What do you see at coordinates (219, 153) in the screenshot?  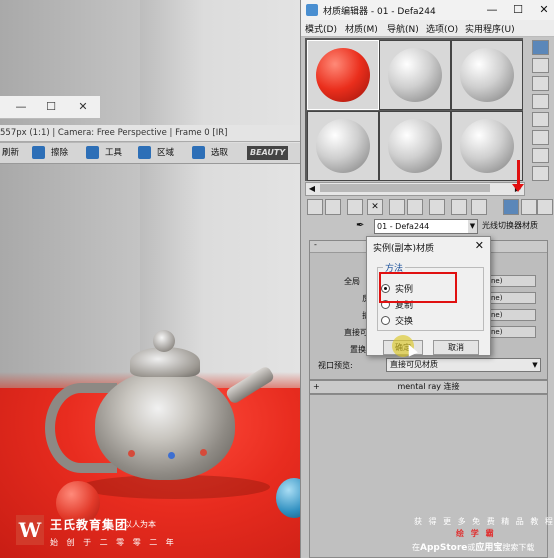 I see `select-button: 选取` at bounding box center [219, 153].